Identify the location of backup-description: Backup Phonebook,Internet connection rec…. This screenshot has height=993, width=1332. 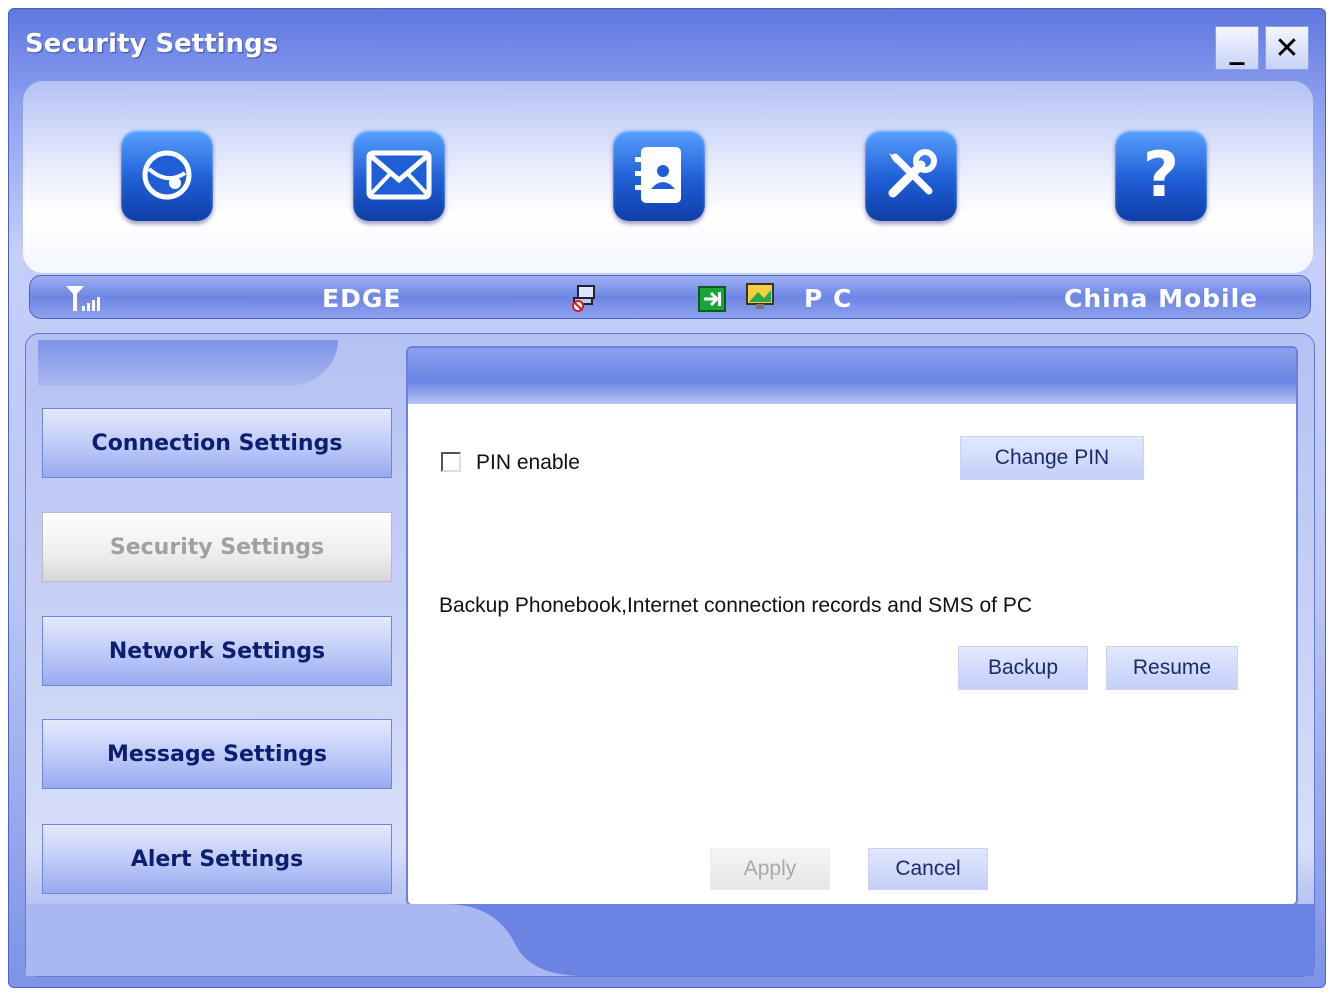
(736, 605).